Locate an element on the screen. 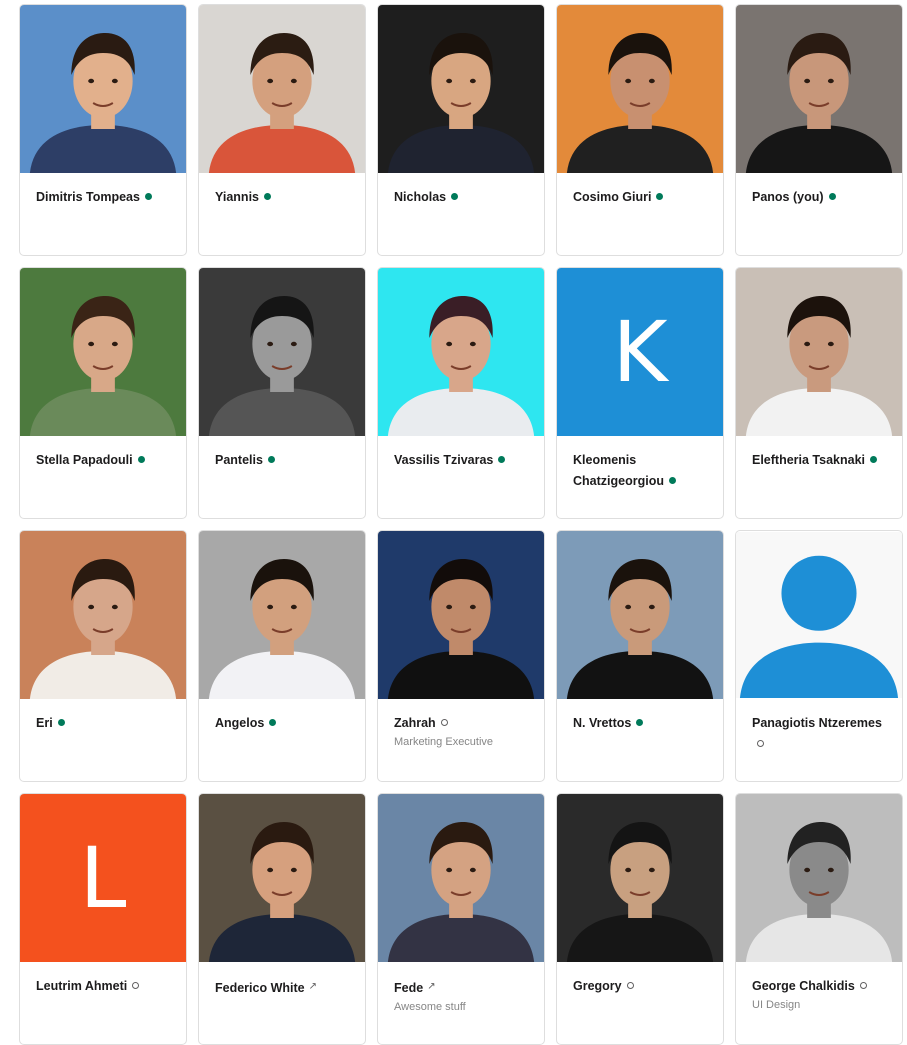 The image size is (907, 1045). member-card-nicholas: Nicholas is located at coordinates (461, 130).